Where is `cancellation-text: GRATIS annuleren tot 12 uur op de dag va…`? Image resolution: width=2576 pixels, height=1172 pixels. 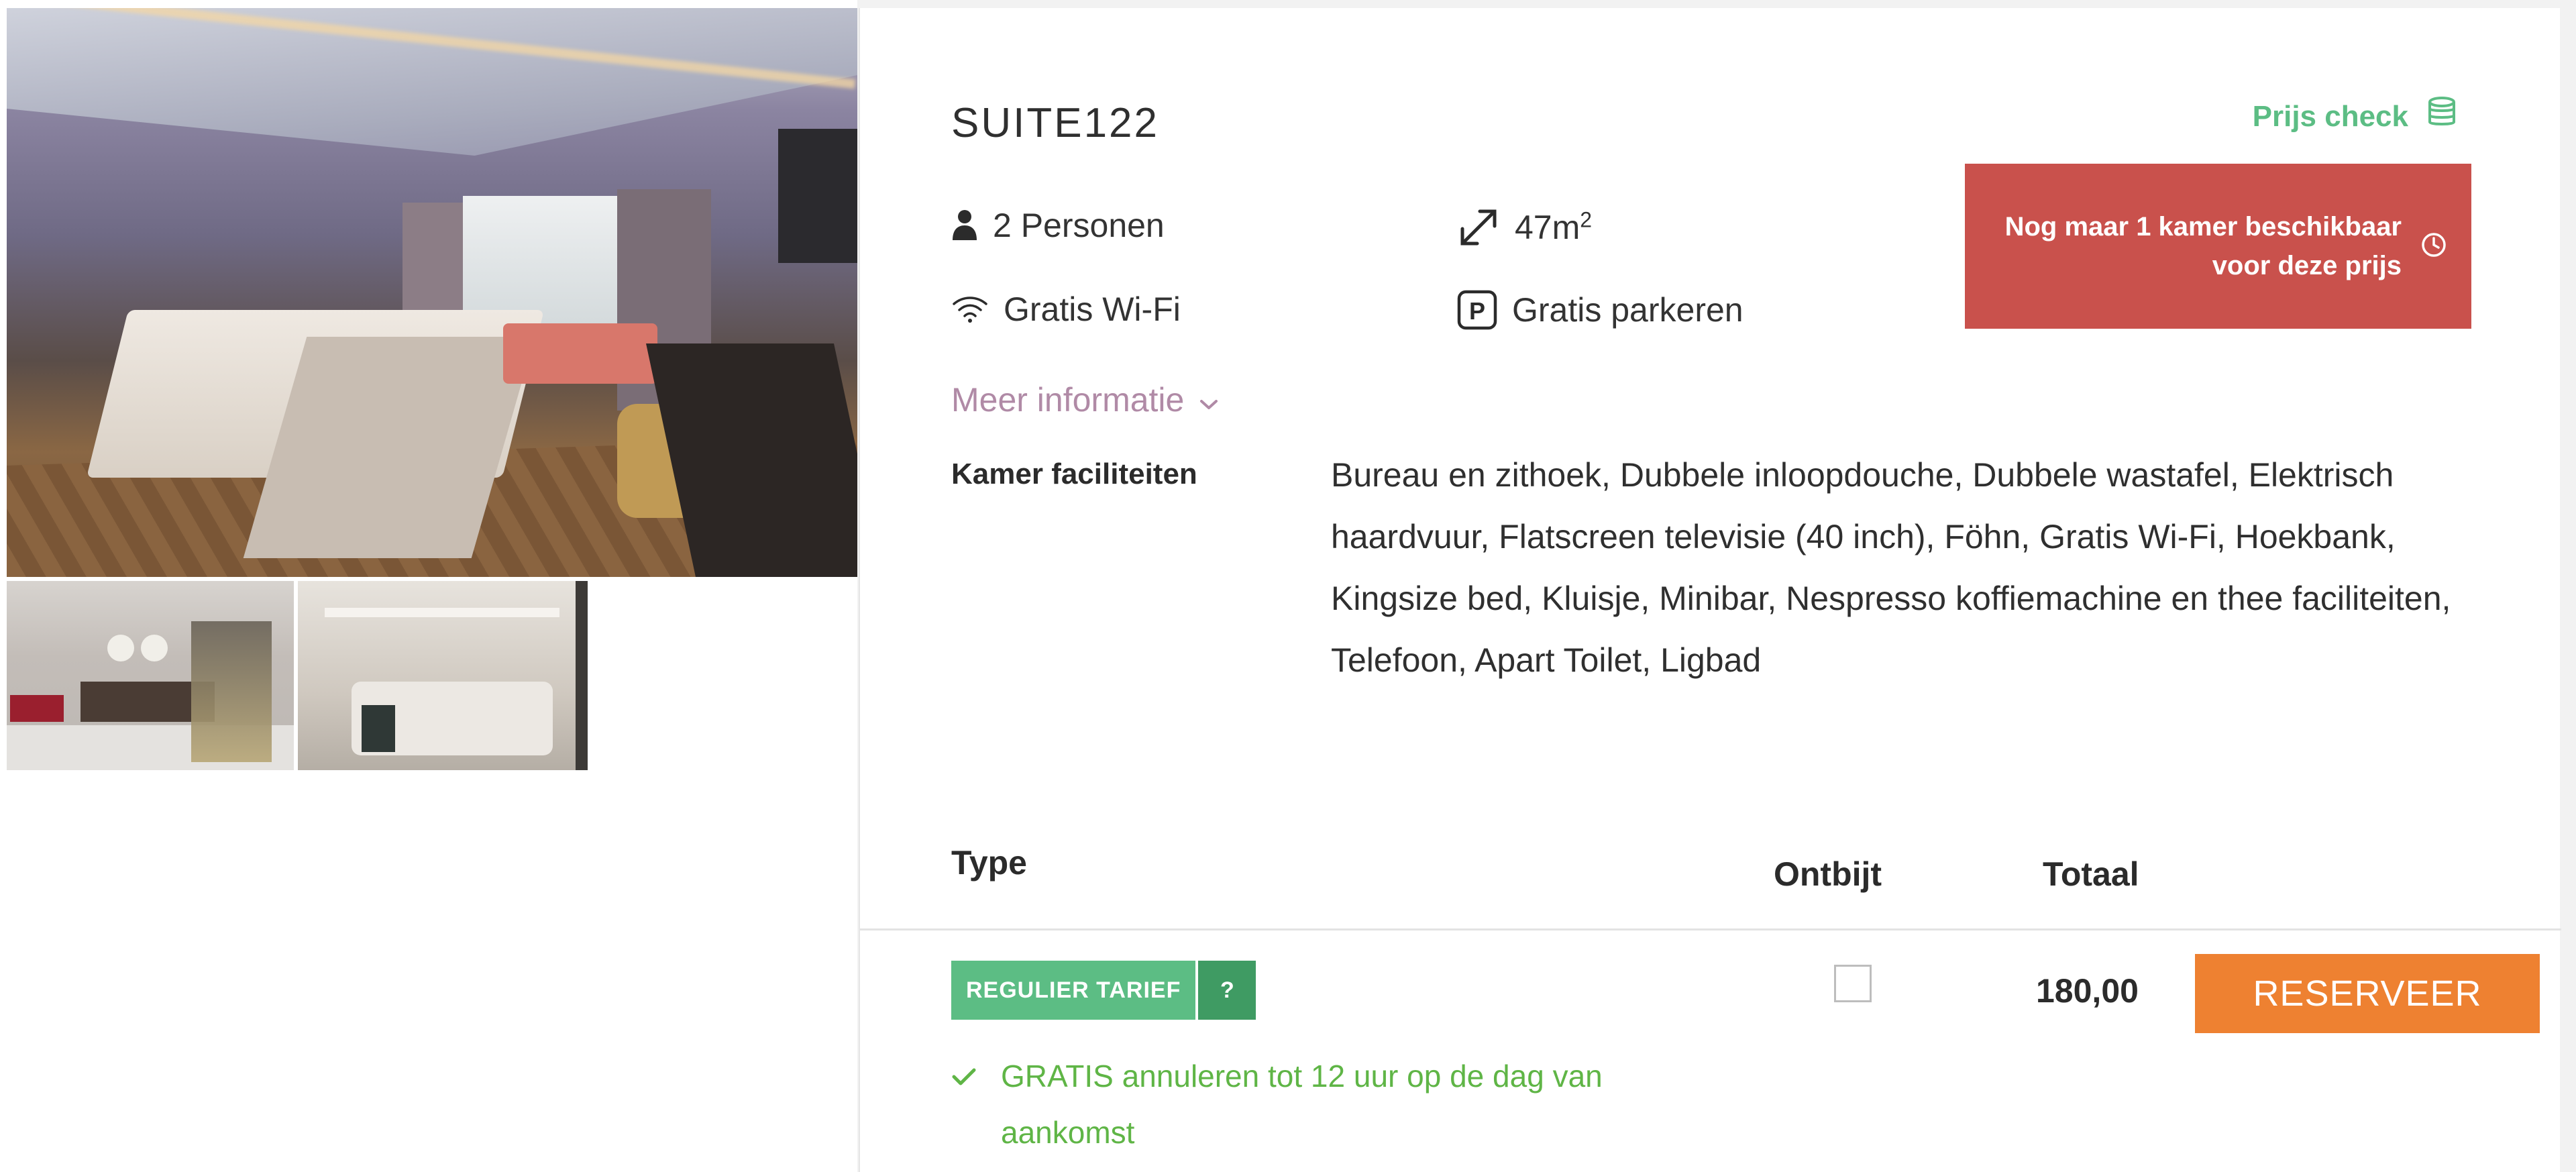 cancellation-text: GRATIS annuleren tot 12 uur op de dag va… is located at coordinates (1302, 1104).